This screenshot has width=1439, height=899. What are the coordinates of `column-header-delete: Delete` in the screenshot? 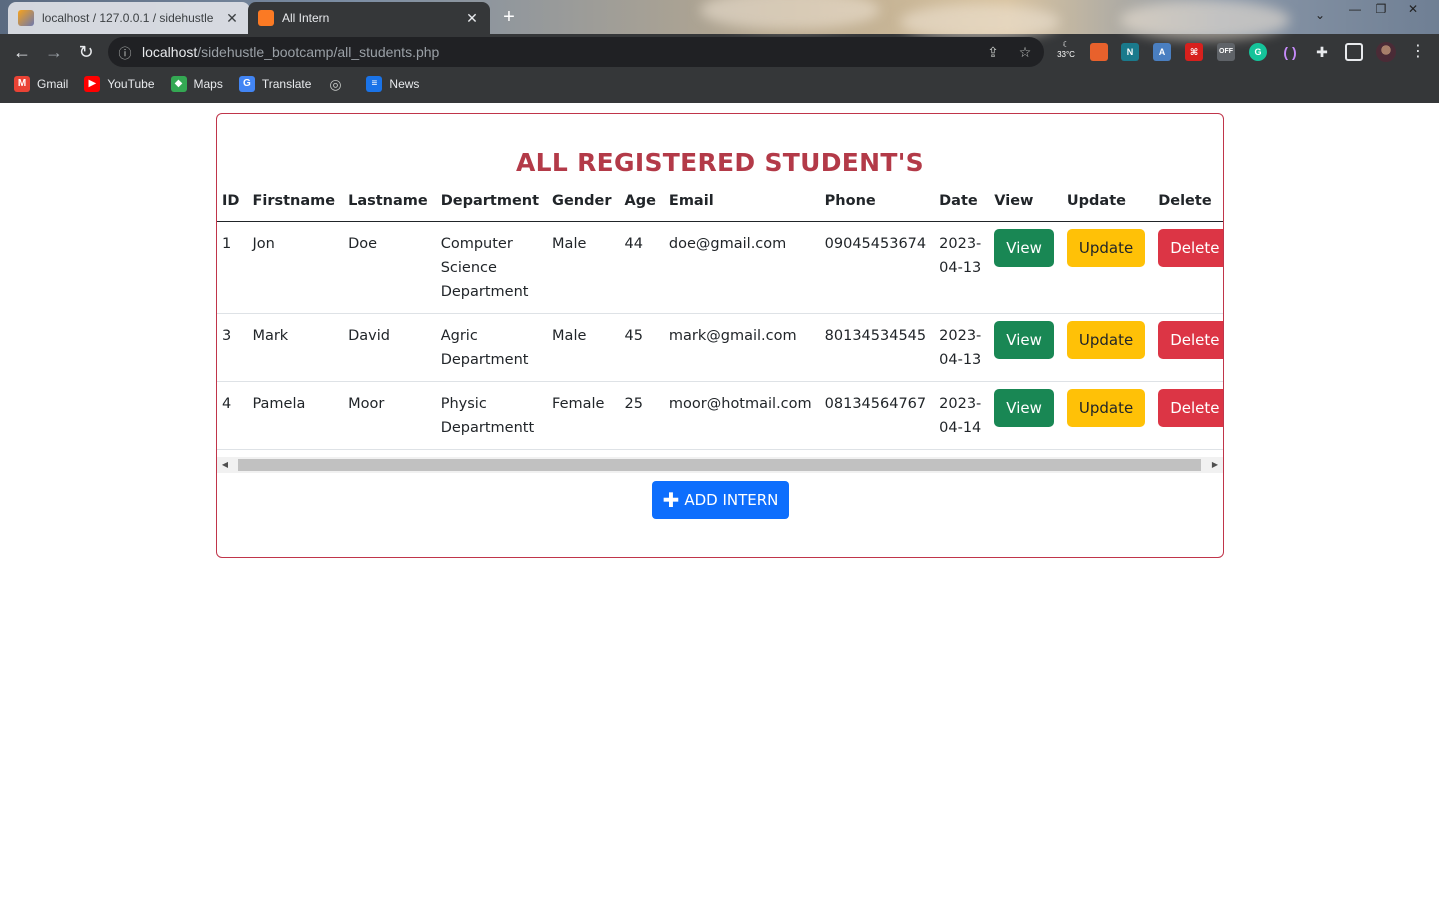 It's located at (1188, 204).